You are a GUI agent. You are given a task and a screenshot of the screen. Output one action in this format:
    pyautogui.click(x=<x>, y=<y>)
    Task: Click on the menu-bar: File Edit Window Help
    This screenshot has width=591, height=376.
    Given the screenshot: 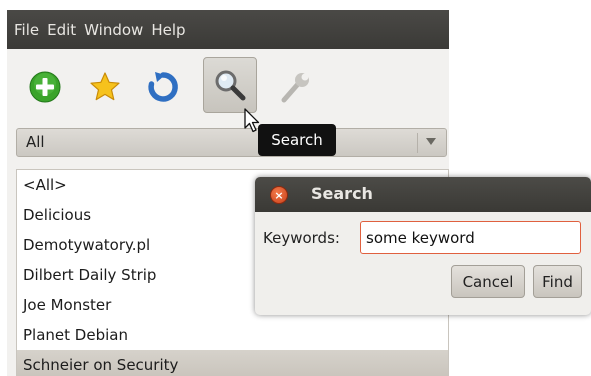 What is the action you would take?
    pyautogui.click(x=228, y=29)
    